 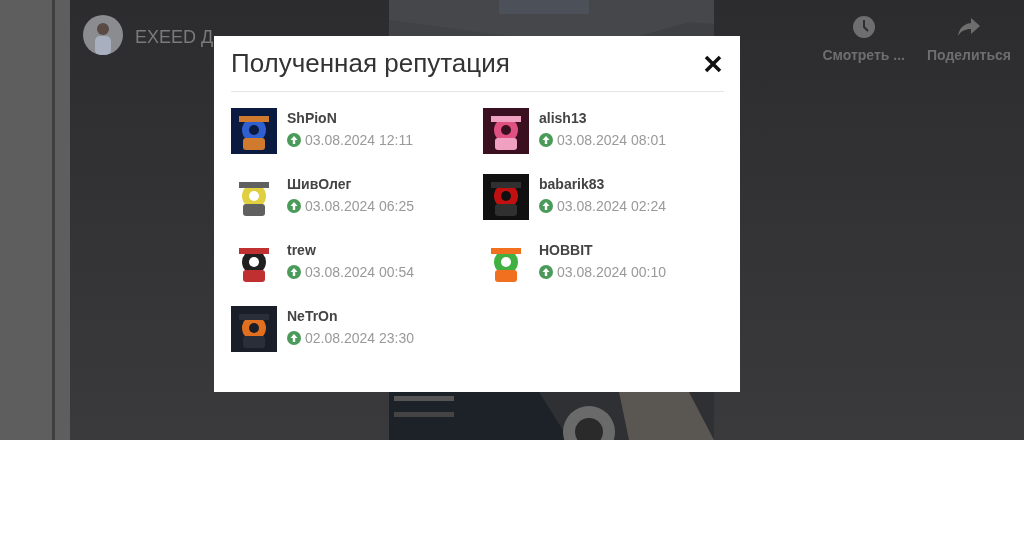 I want to click on timestamp: 03.08.2024 12:11, so click(x=359, y=140).